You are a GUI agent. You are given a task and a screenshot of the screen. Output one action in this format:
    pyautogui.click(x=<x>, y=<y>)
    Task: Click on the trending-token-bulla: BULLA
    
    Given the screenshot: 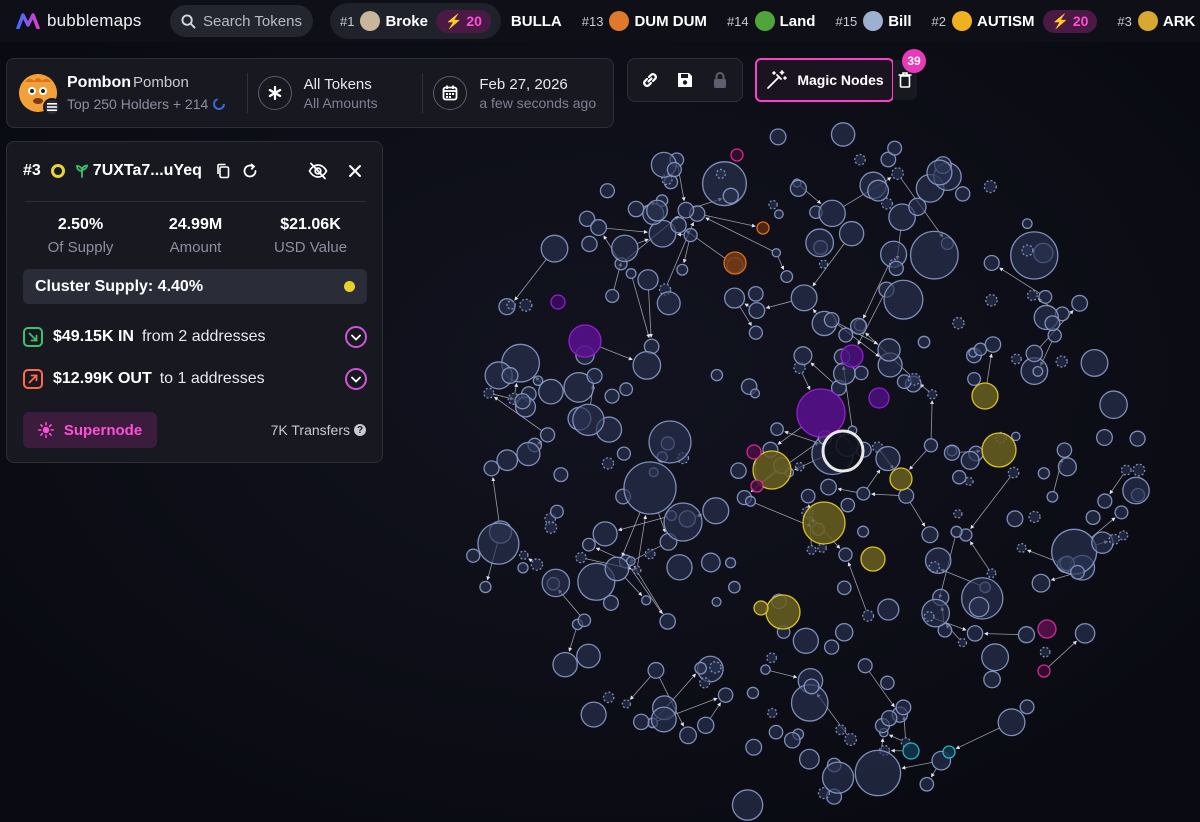 What is the action you would take?
    pyautogui.click(x=536, y=21)
    